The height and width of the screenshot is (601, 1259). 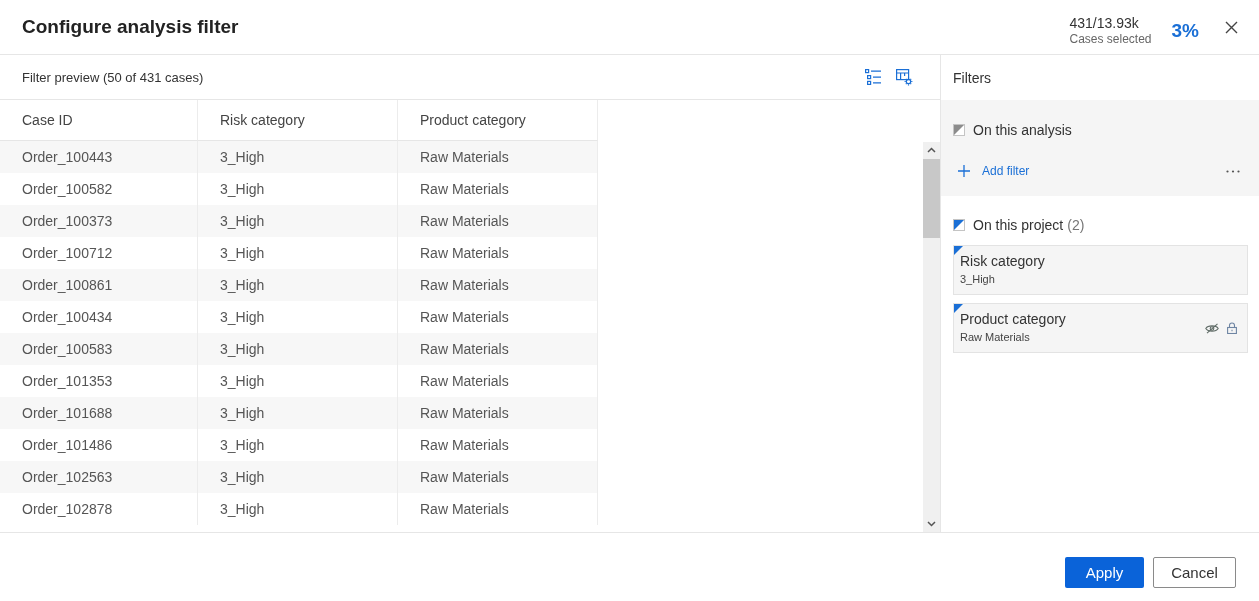 What do you see at coordinates (1018, 225) in the screenshot?
I see `section-title: On this project` at bounding box center [1018, 225].